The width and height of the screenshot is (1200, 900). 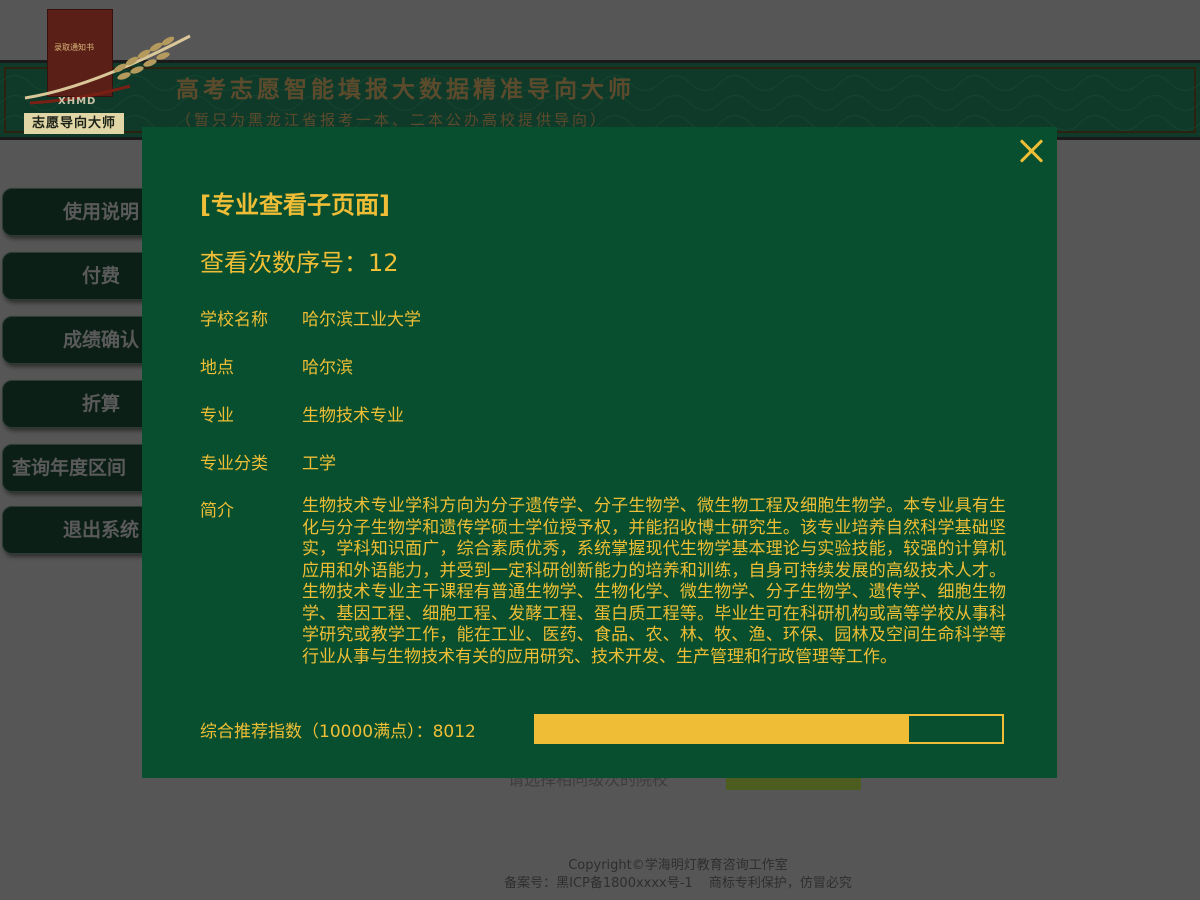 I want to click on view-count-label: 查看次数序号：, so click(x=284, y=263).